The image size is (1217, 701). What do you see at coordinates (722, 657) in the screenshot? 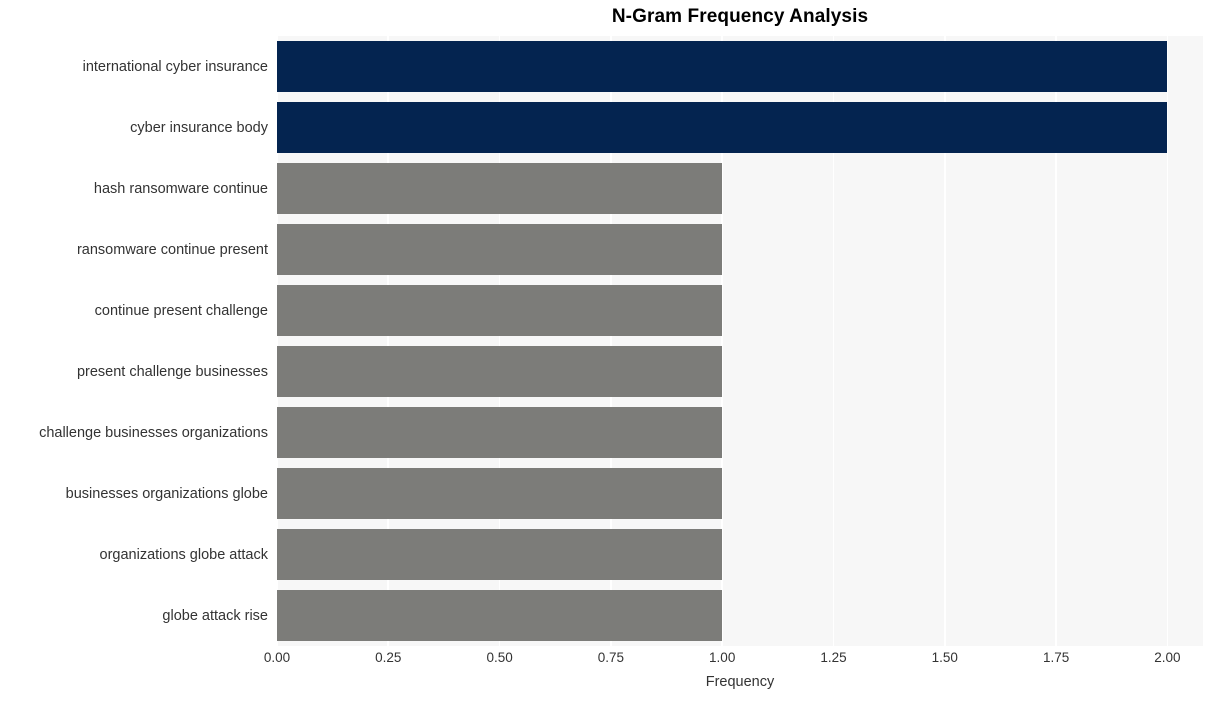
I see `x-axis-tick-label: 1.00` at bounding box center [722, 657].